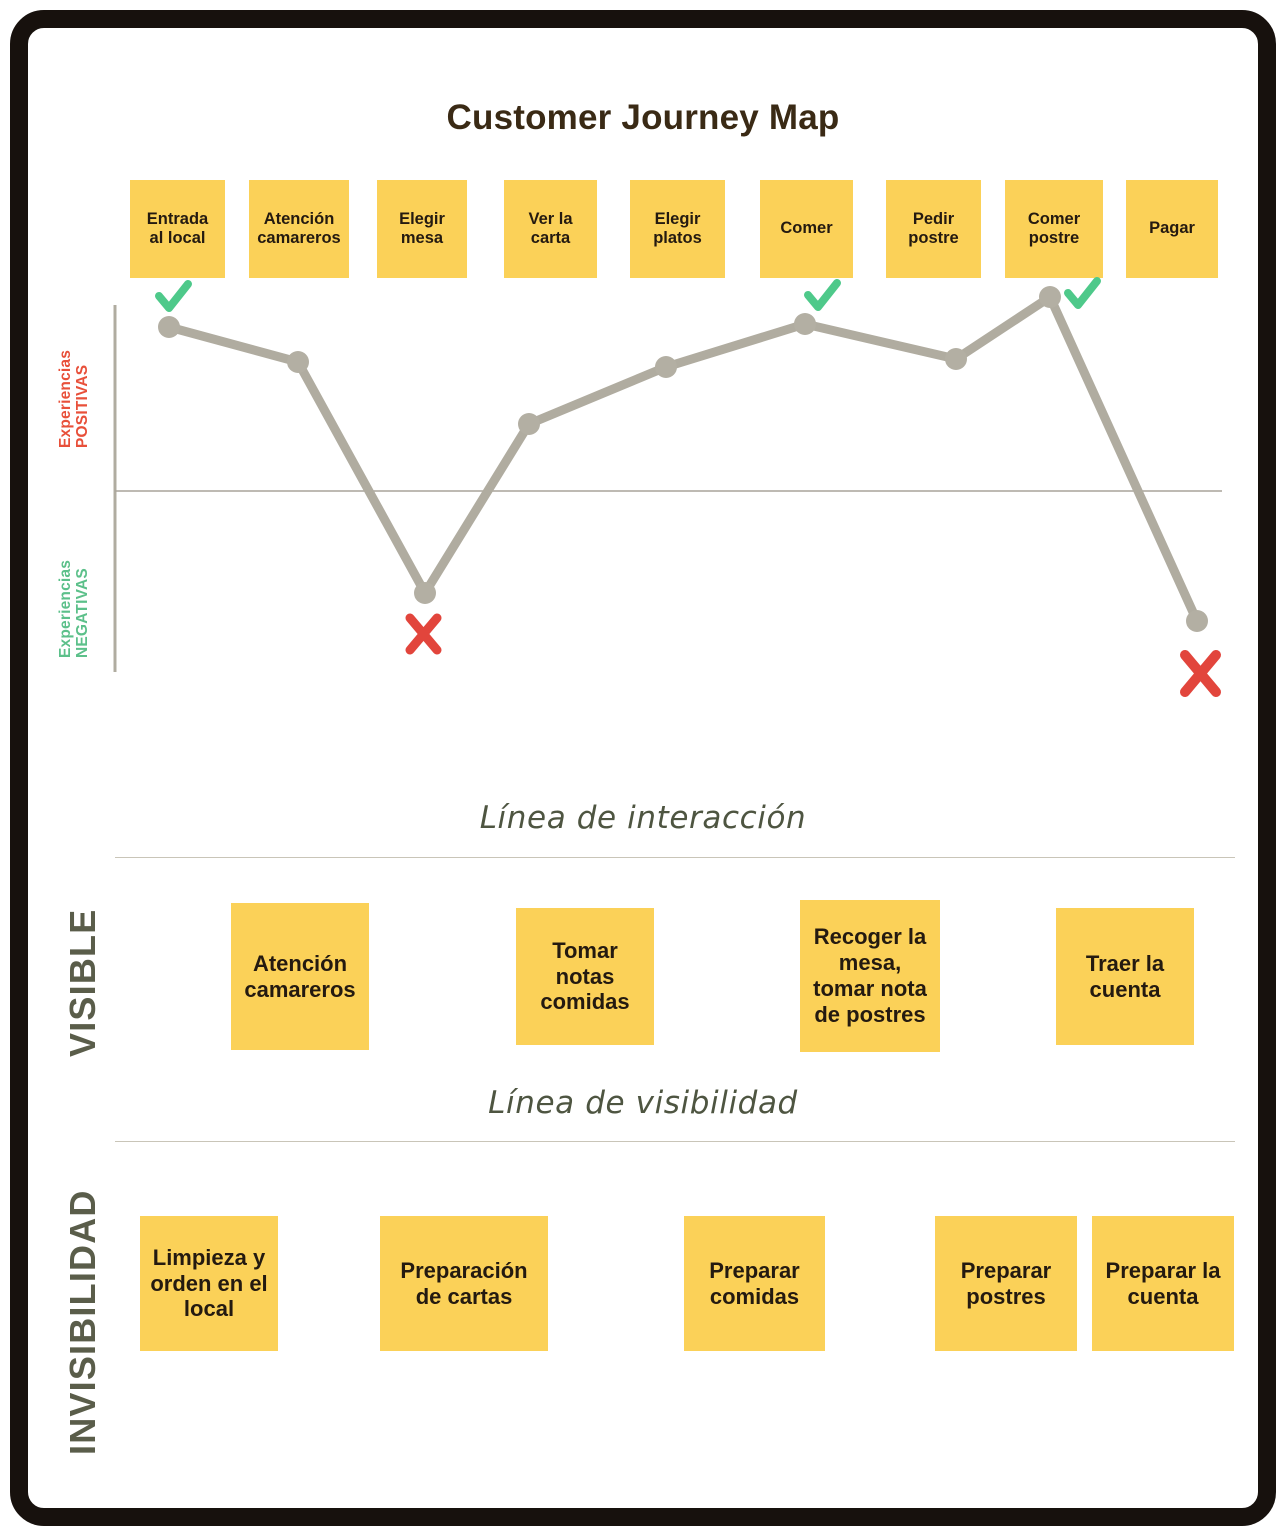 This screenshot has height=1536, width=1286. I want to click on visibility-line-label: Línea de visibilidad, so click(643, 1103).